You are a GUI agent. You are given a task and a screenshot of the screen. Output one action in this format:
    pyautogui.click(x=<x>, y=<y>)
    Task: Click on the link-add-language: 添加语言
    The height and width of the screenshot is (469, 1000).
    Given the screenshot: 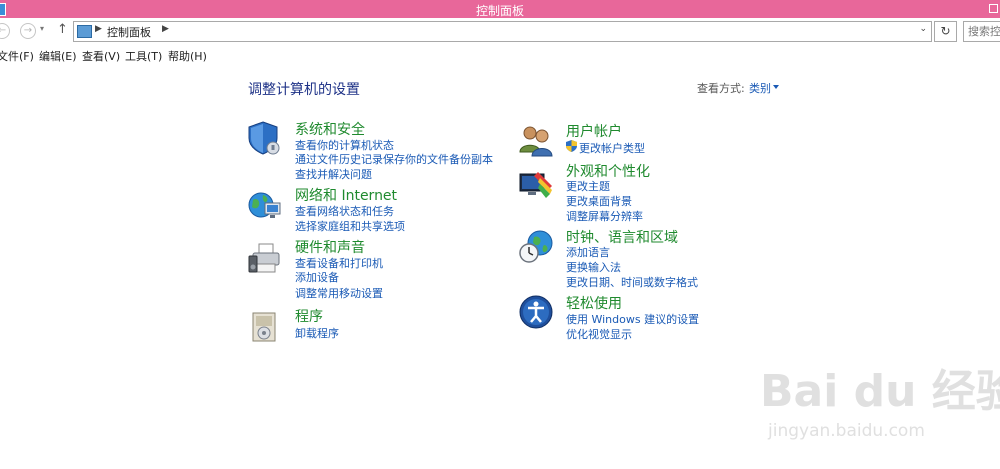 What is the action you would take?
    pyautogui.click(x=588, y=252)
    